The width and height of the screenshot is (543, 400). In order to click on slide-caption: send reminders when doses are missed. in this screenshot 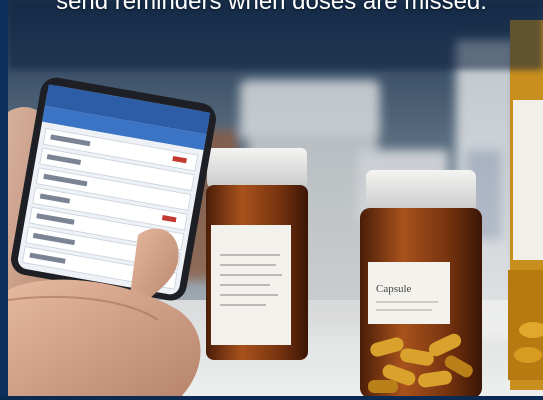, I will do `click(271, 7)`.